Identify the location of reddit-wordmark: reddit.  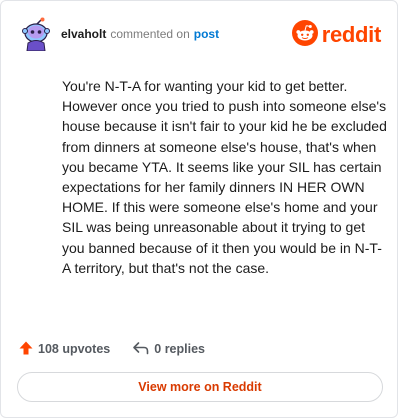
(351, 34).